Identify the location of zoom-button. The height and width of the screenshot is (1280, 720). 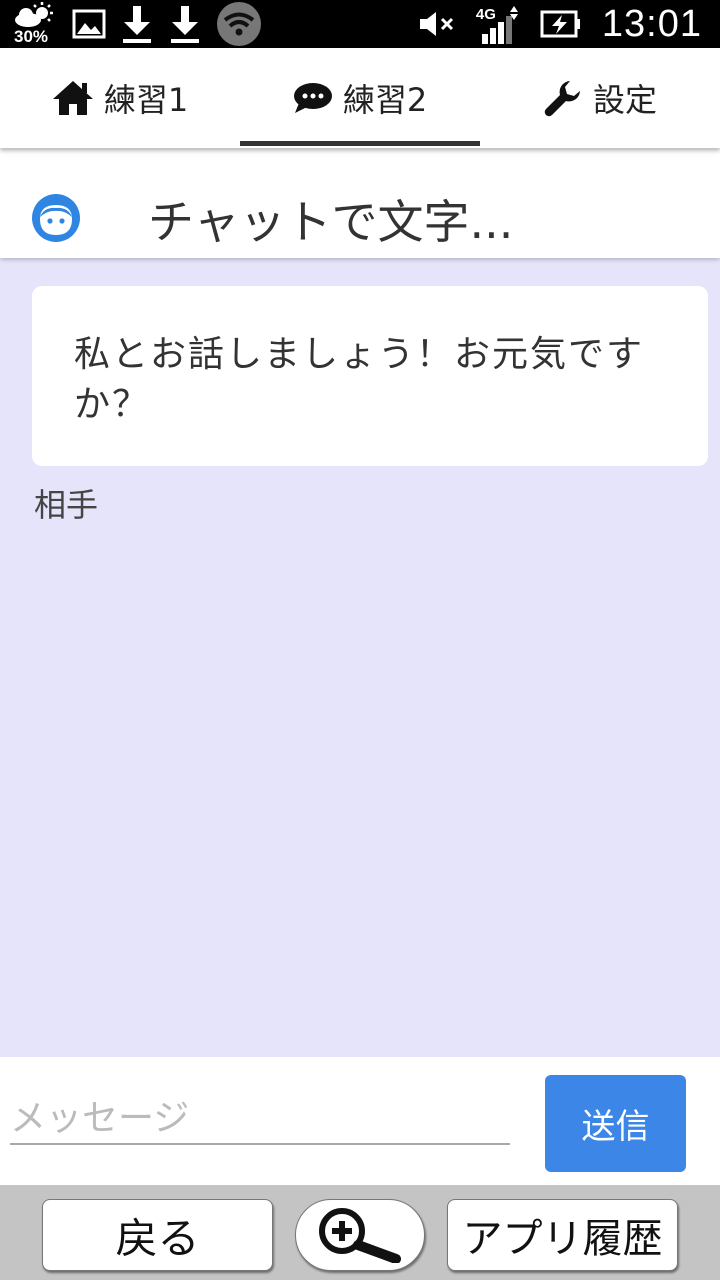
(360, 1235).